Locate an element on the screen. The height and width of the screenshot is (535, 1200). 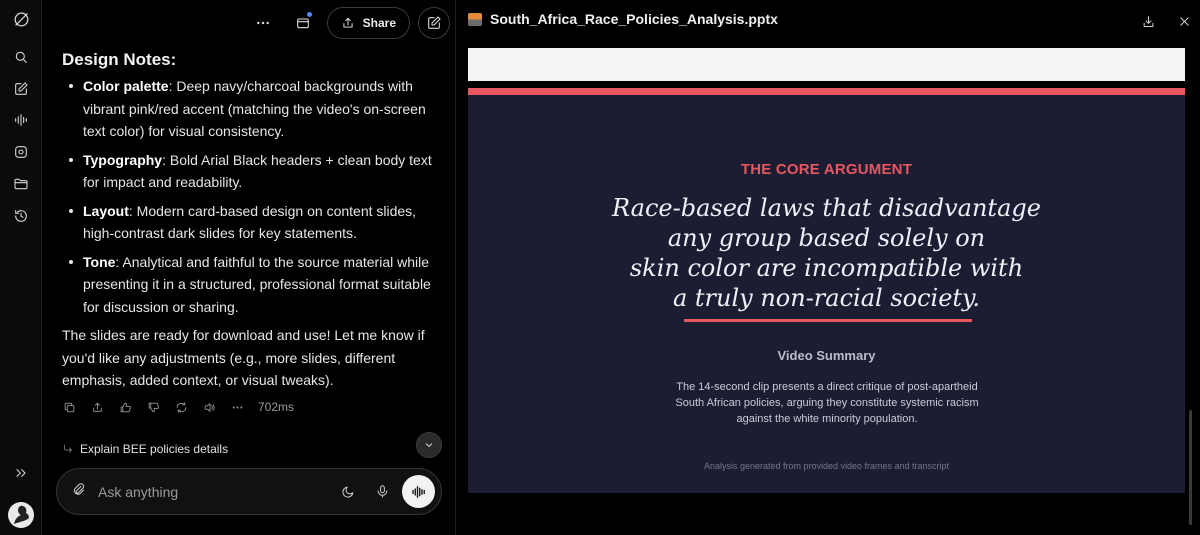
slide-subheading: Video Summary is located at coordinates (826, 355).